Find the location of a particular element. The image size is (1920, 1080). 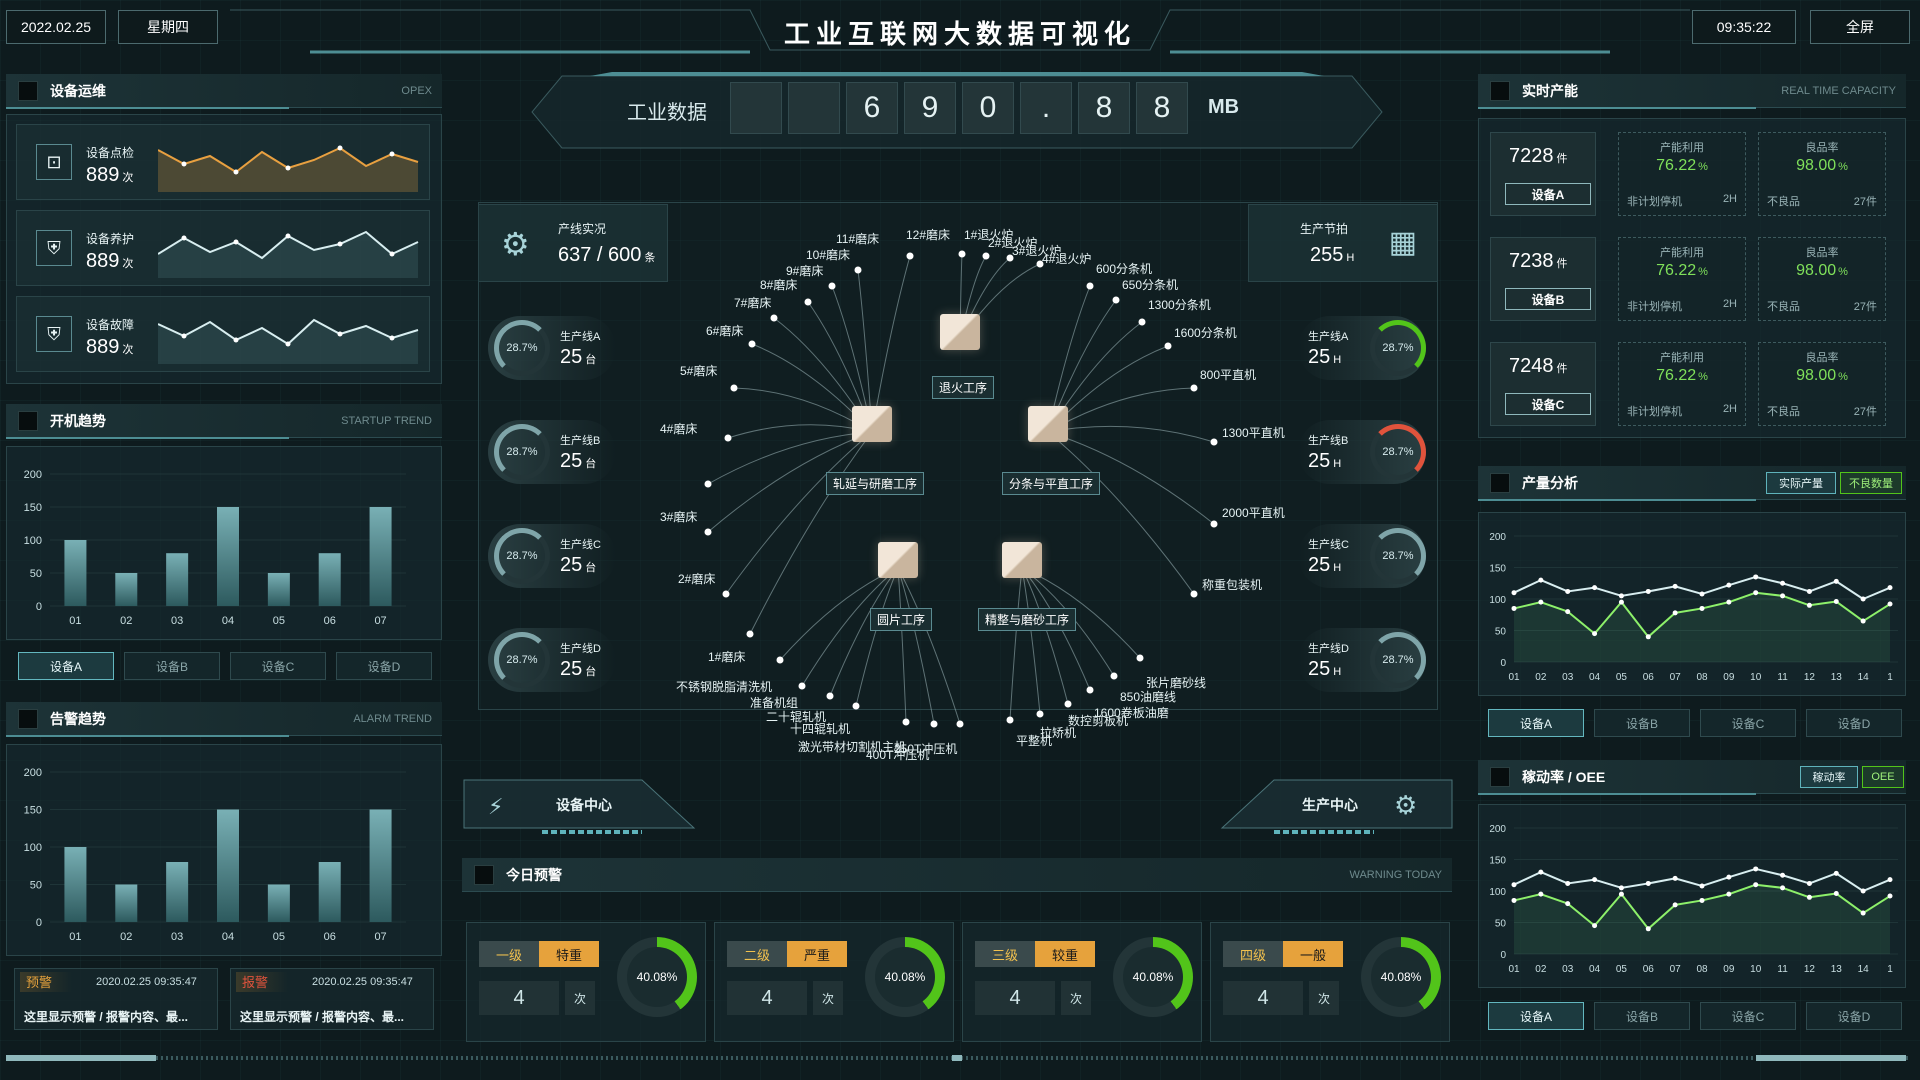

line-name: 生产线B is located at coordinates (1328, 441).